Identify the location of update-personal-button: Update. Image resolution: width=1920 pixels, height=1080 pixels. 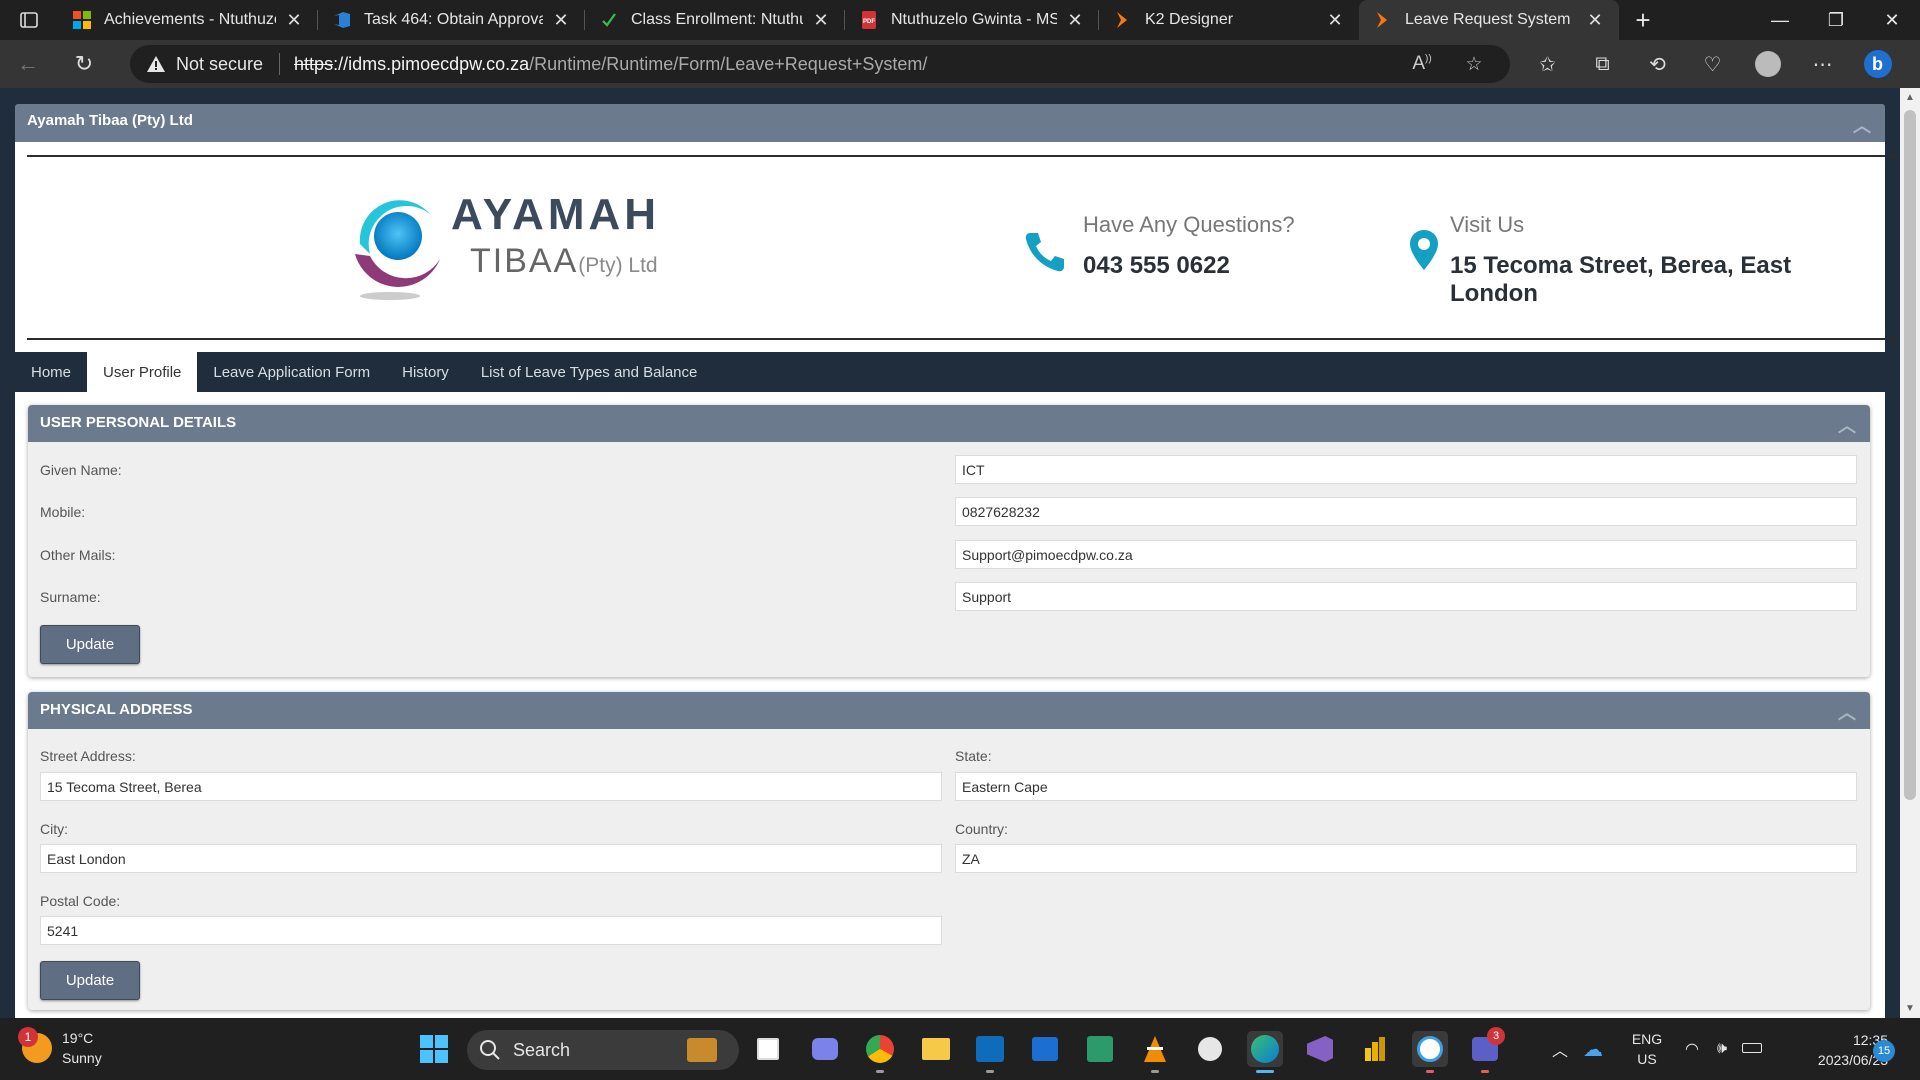
(90, 644).